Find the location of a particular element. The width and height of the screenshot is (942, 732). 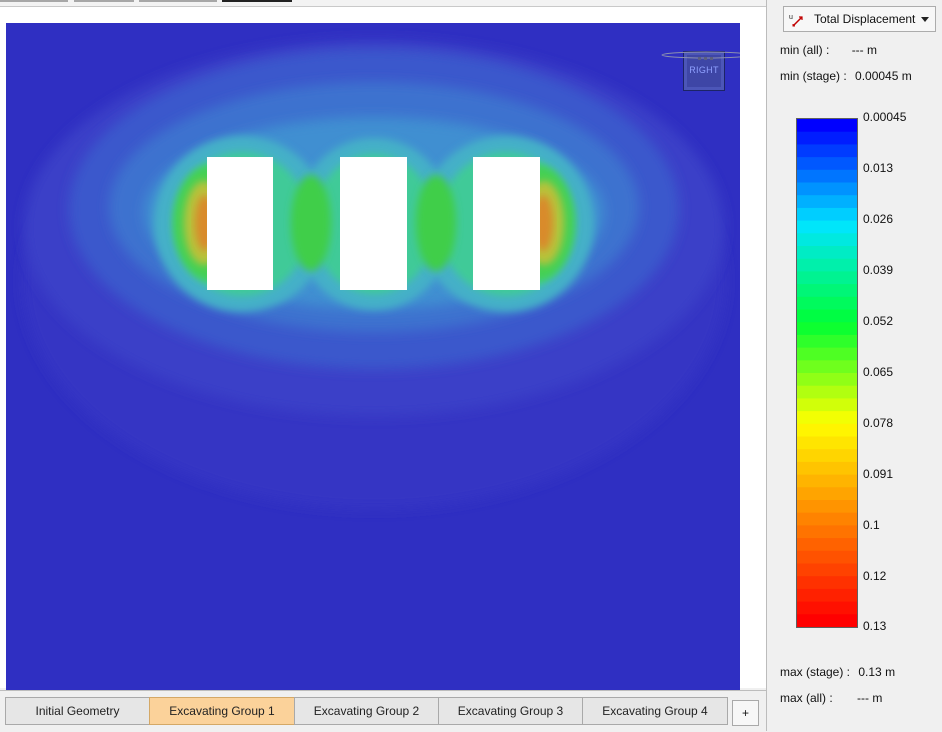

stage-tab-excavating-group-1: Excavating Group 1 is located at coordinates (222, 711).